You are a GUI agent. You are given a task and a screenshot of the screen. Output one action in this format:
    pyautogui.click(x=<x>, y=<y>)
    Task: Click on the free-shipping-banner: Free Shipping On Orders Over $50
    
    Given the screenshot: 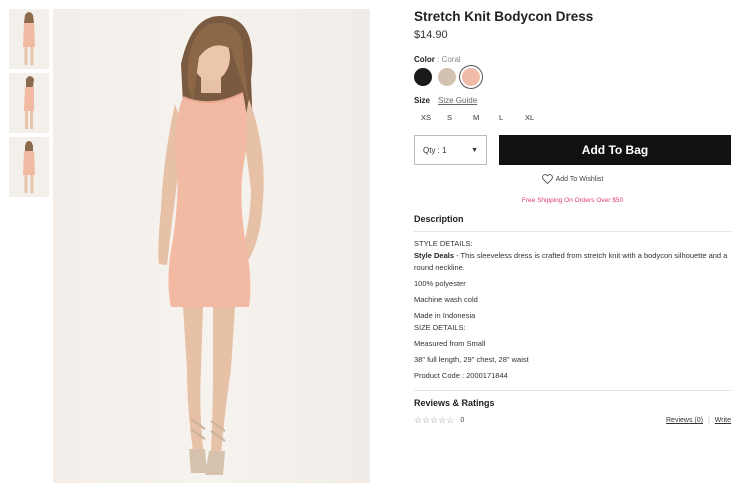 What is the action you would take?
    pyautogui.click(x=572, y=200)
    